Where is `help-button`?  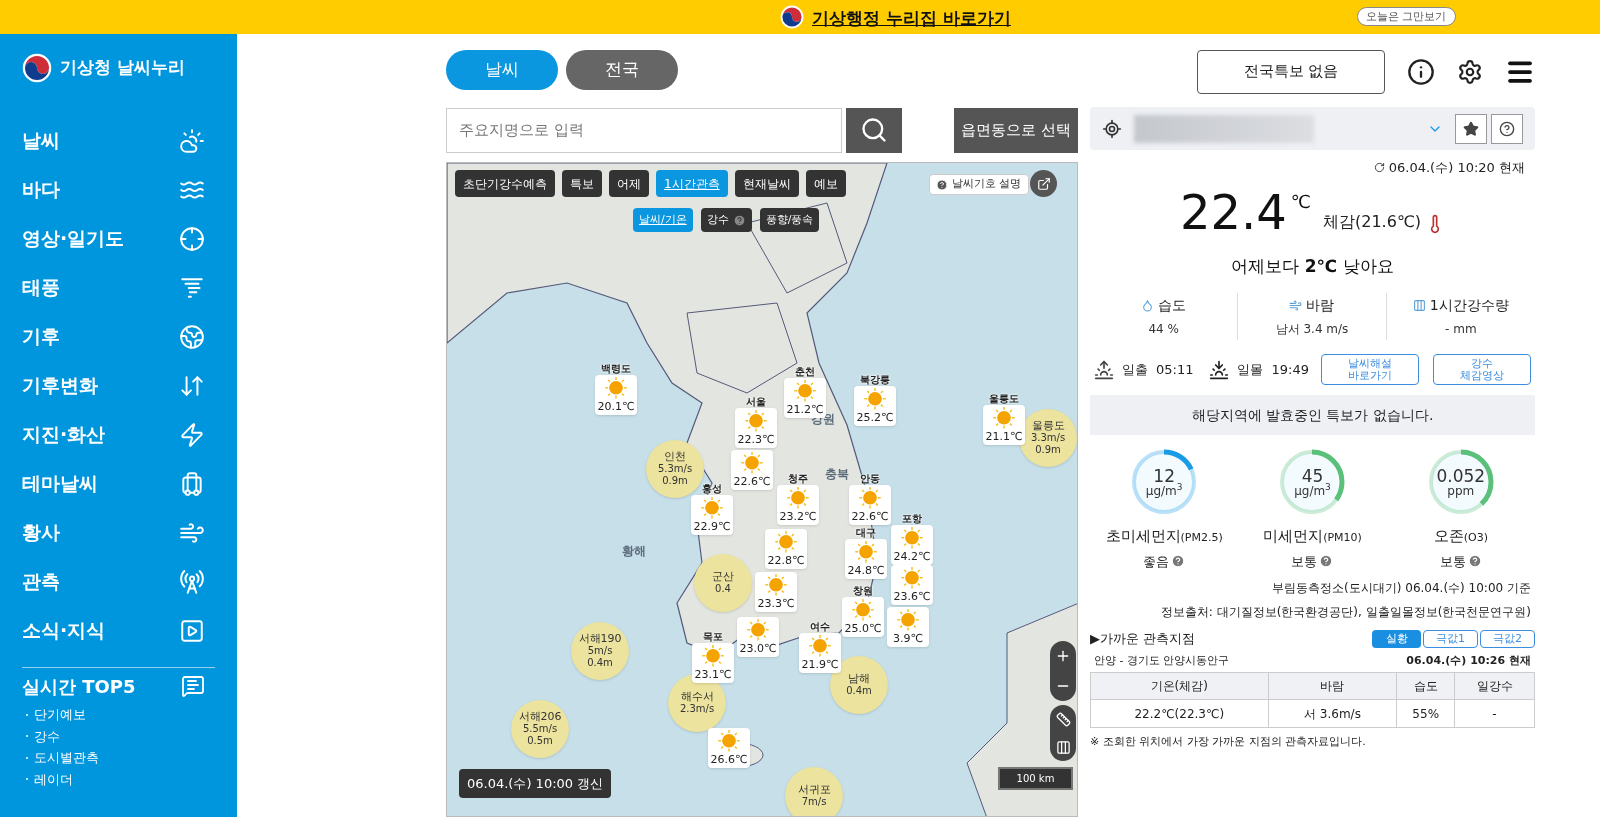 help-button is located at coordinates (1507, 128).